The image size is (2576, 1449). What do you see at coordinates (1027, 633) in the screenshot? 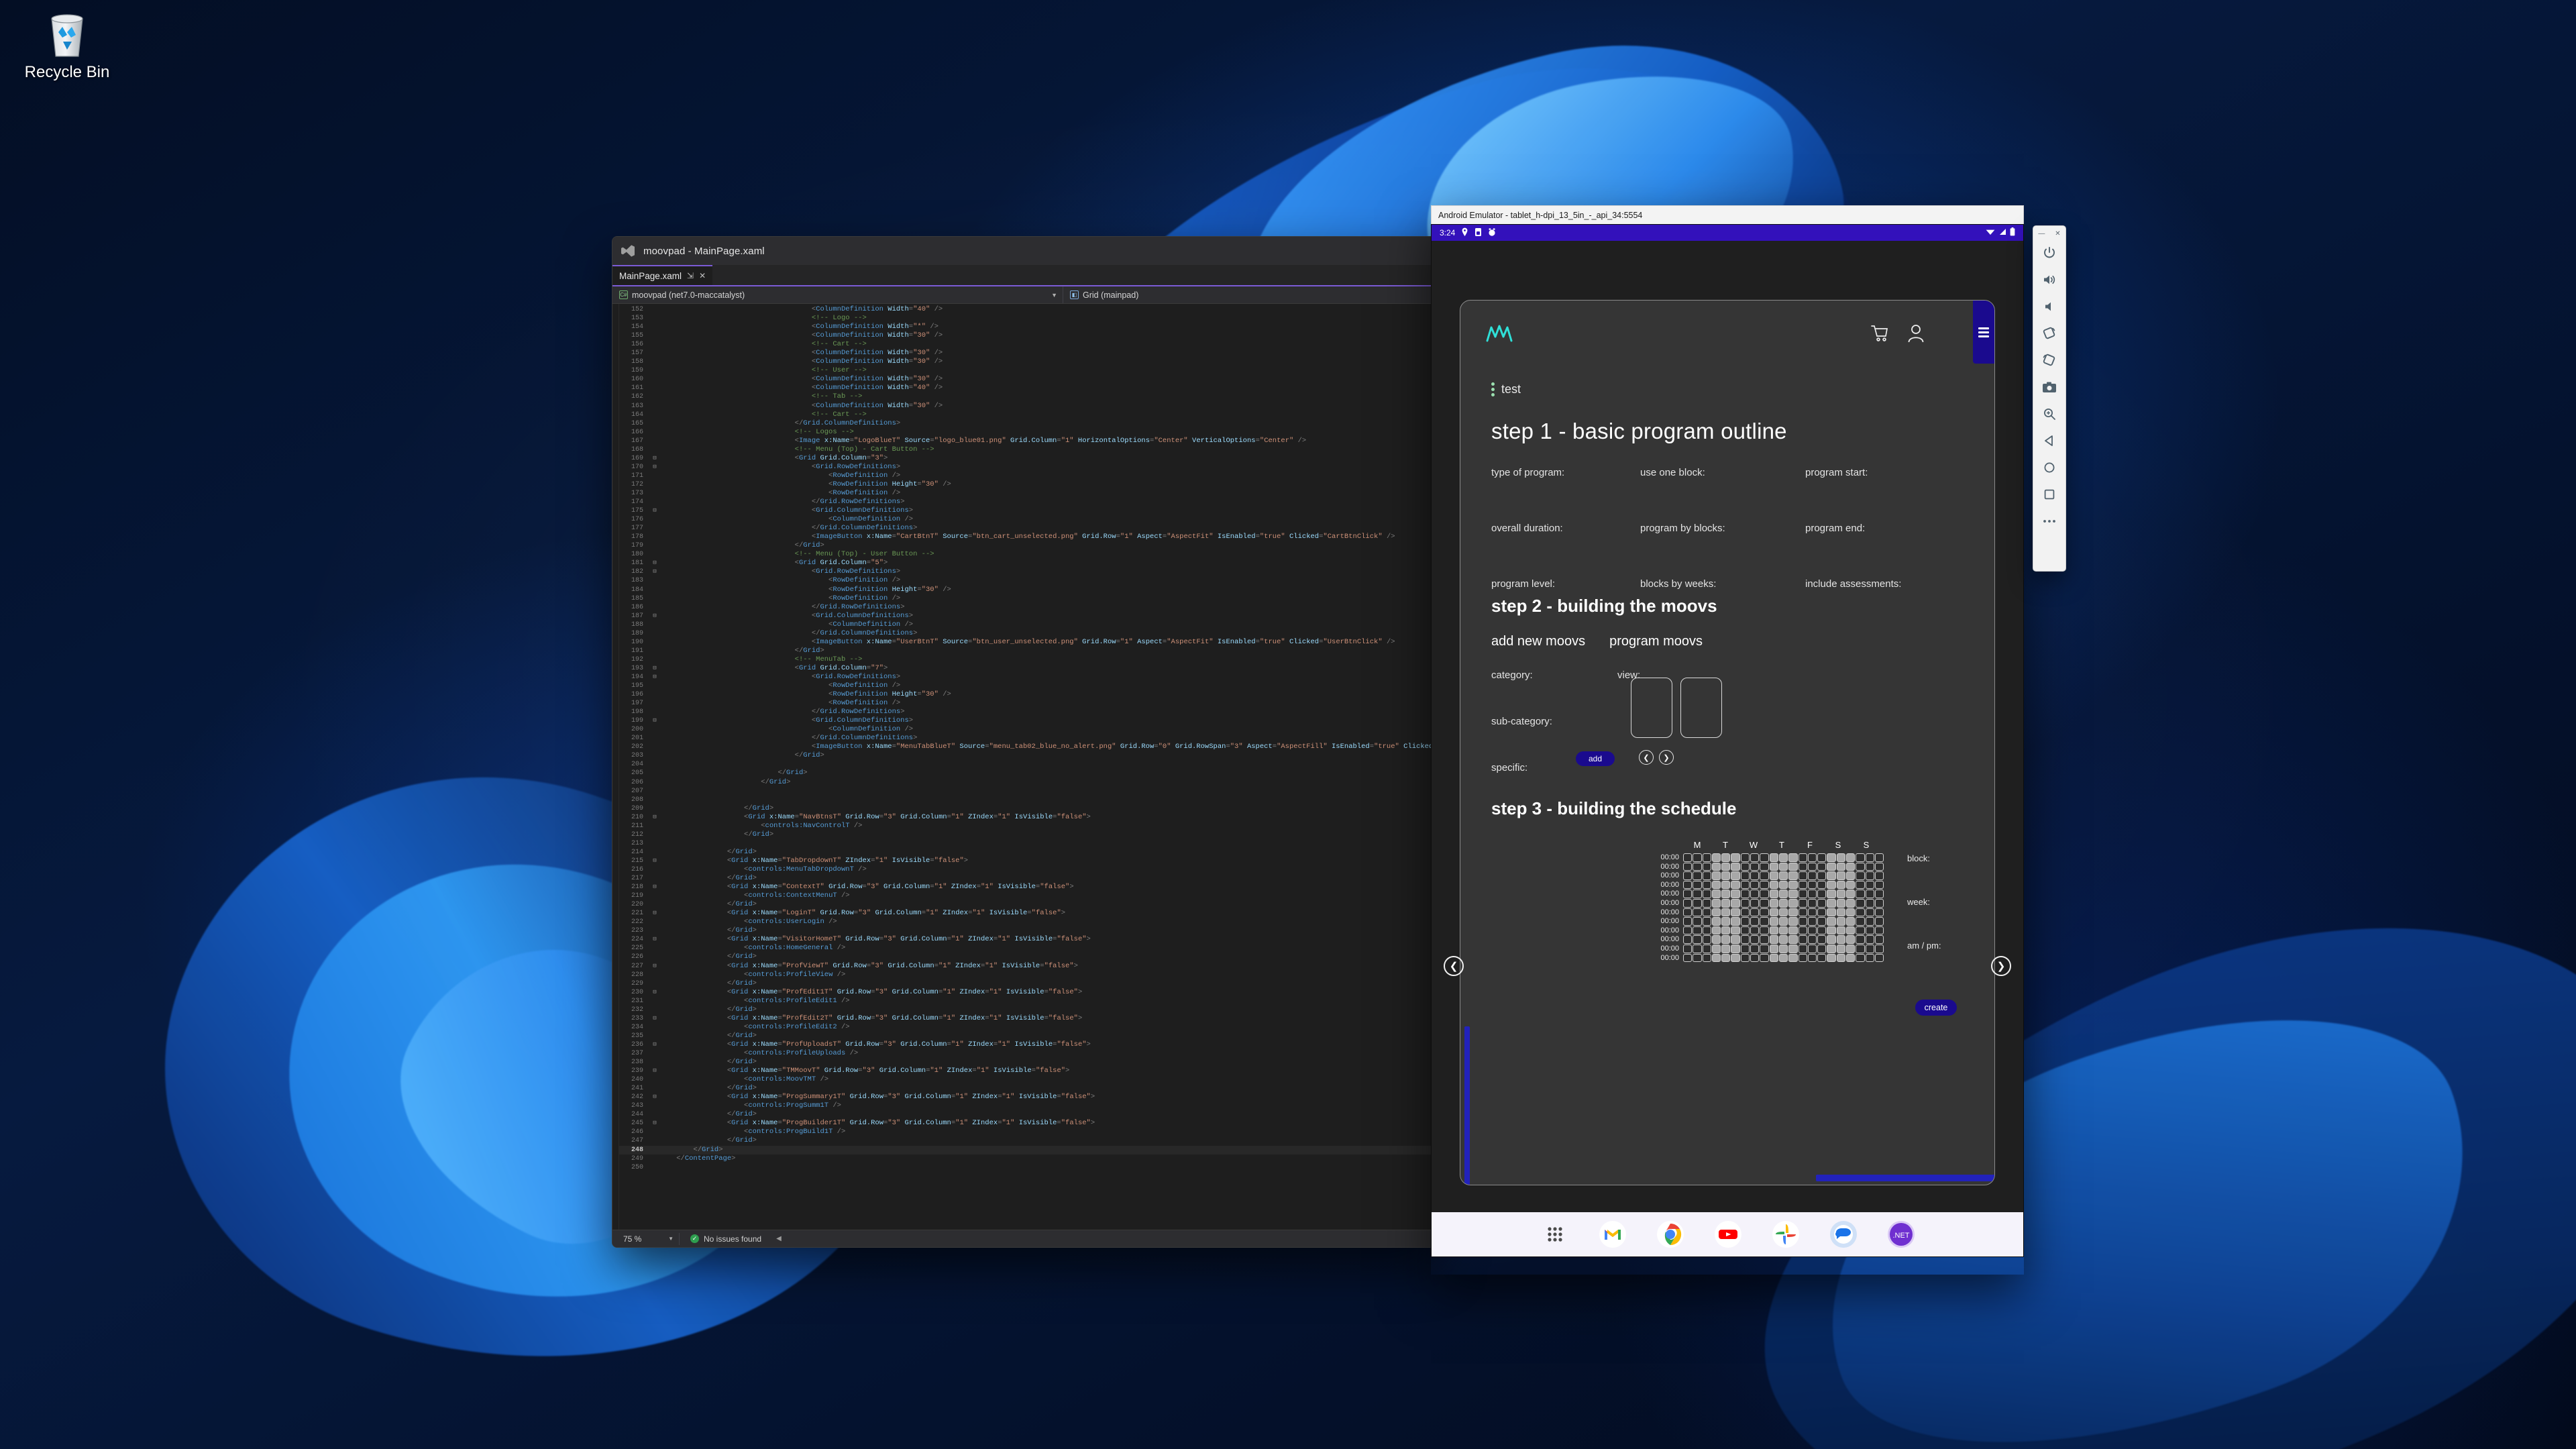
I see `code-line: 189 </Grid.ColumnDefinitions>` at bounding box center [1027, 633].